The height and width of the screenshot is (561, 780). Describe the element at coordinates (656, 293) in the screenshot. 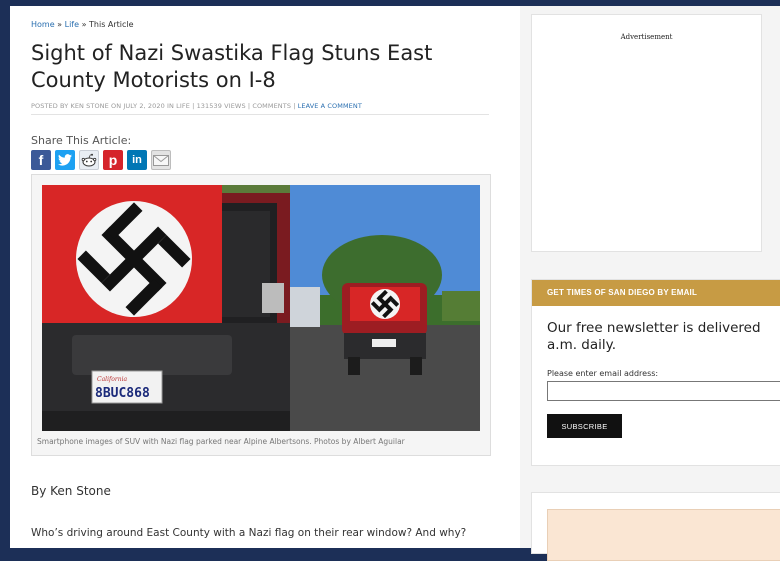

I see `newsletter-heading: Get Times of San Diego by Email` at that location.